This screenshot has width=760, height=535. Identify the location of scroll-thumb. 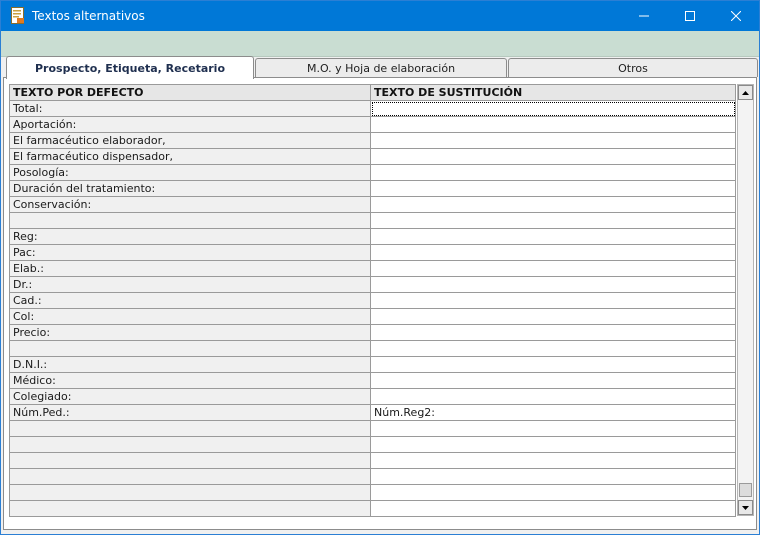
(745, 490).